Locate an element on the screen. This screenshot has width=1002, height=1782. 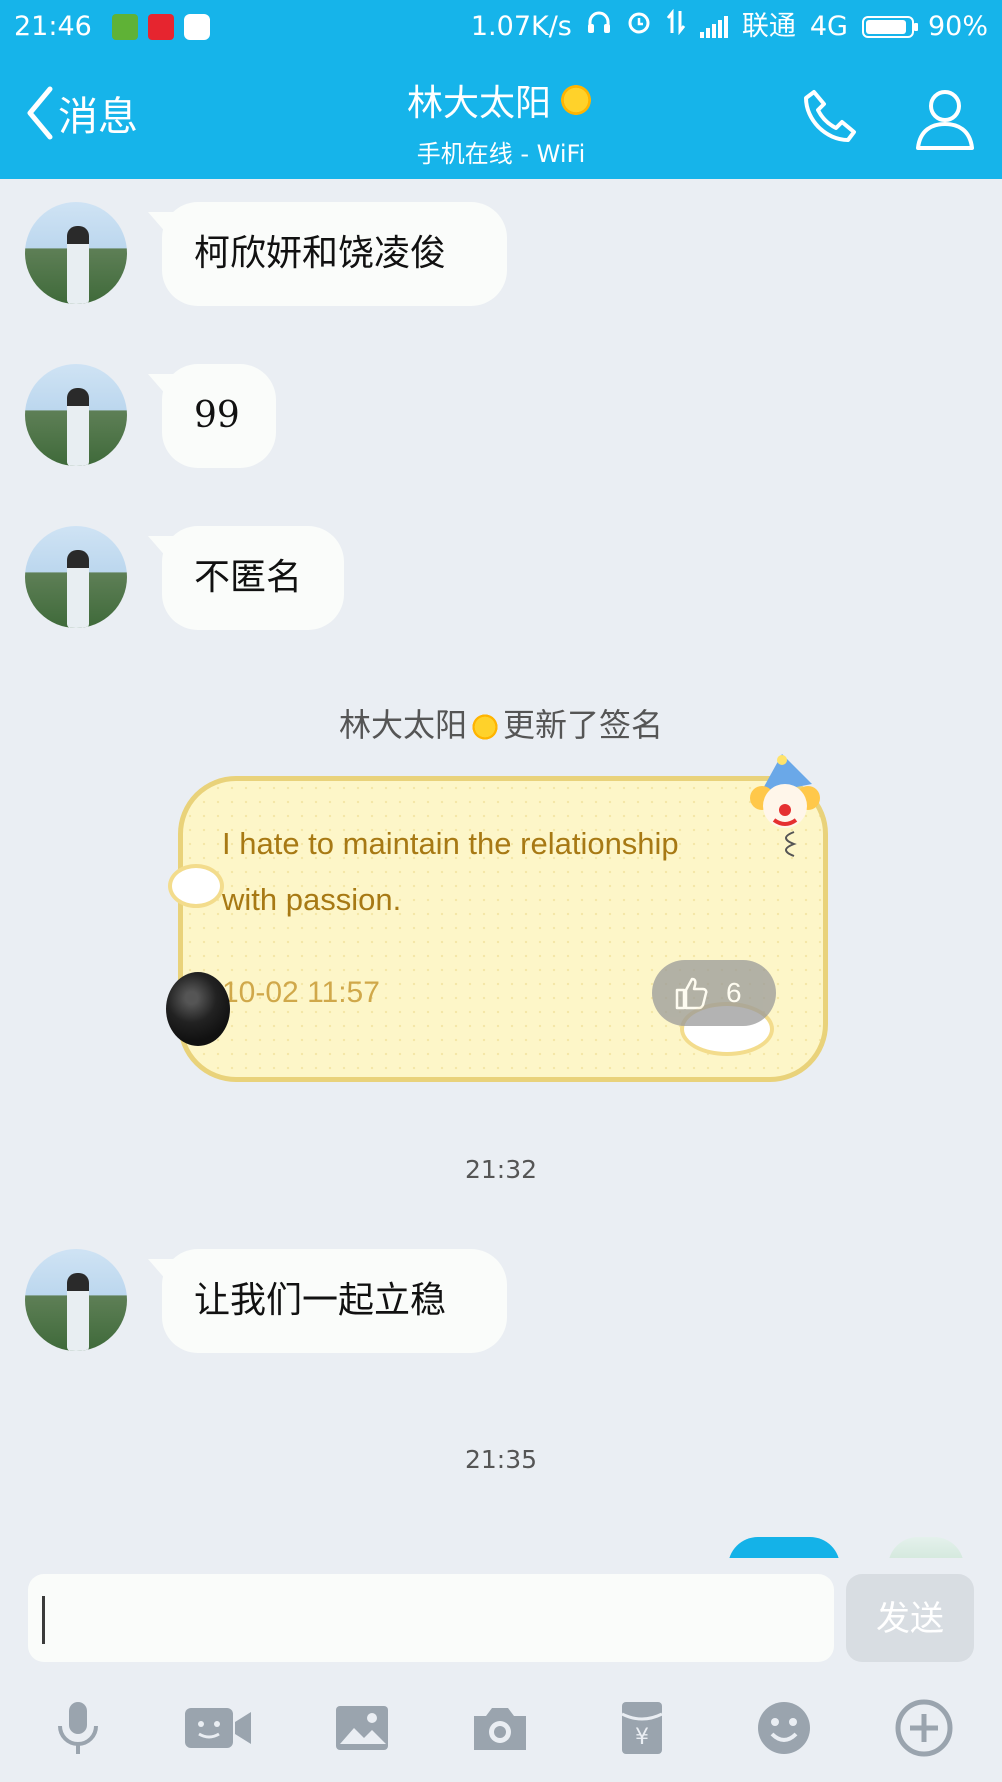
message-text: 柯欣妍和饶凌俊 is located at coordinates (320, 253).